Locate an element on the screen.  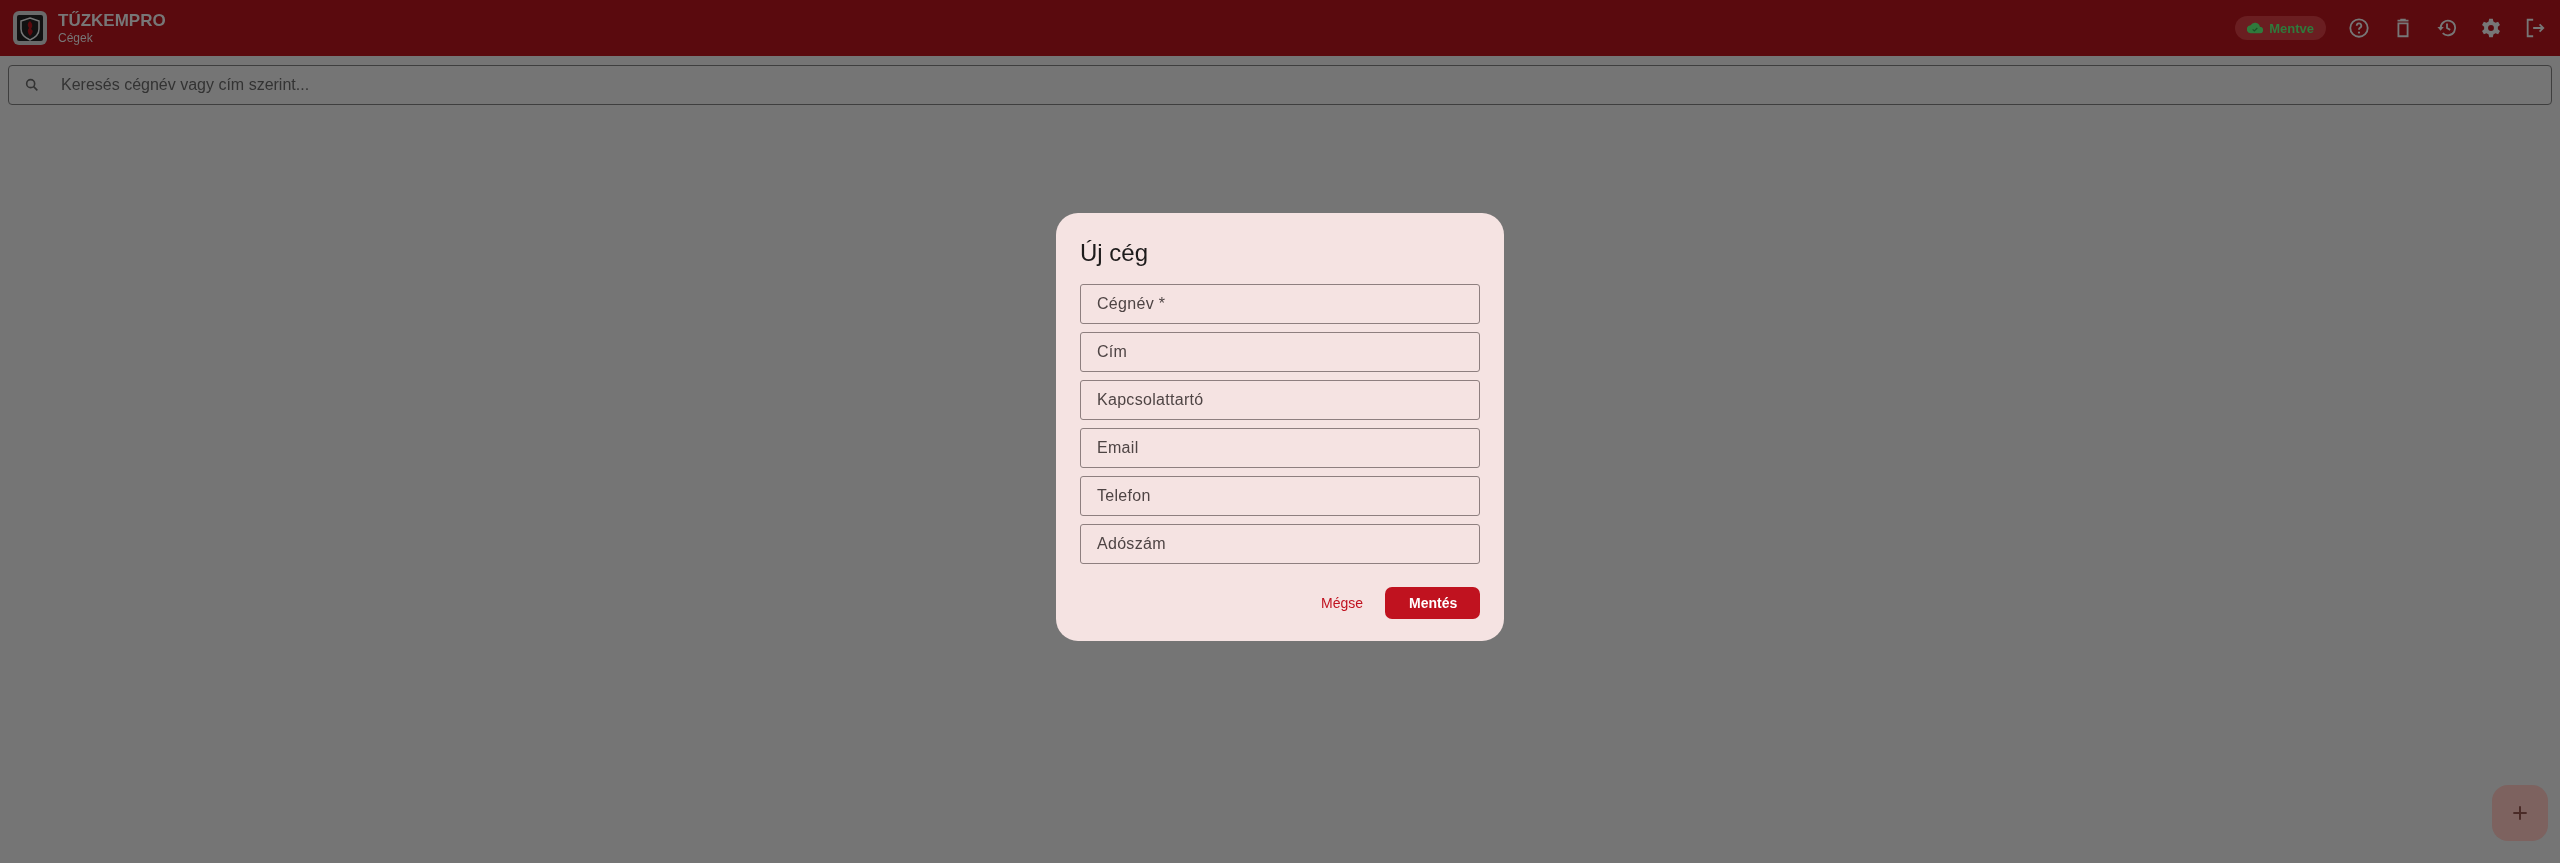
save-button: Mentés is located at coordinates (1432, 603).